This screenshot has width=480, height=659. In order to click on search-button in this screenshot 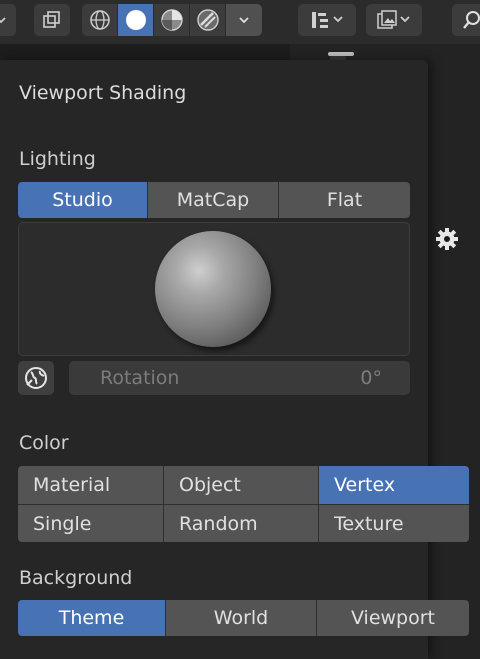, I will do `click(466, 20)`.